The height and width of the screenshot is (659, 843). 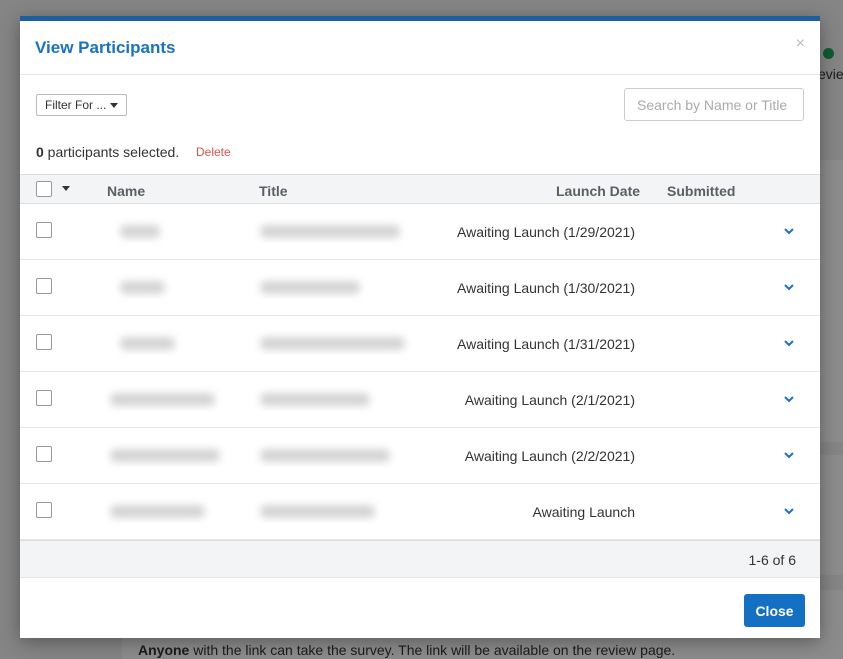 I want to click on select-all-checkbox, so click(x=44, y=189).